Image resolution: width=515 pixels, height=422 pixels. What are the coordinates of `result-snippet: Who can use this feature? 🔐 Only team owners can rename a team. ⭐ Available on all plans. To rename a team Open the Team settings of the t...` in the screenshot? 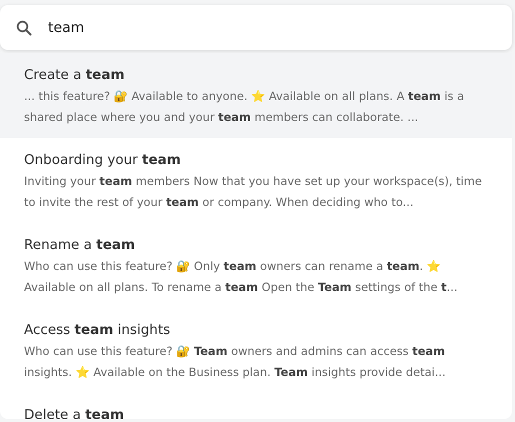 It's located at (241, 277).